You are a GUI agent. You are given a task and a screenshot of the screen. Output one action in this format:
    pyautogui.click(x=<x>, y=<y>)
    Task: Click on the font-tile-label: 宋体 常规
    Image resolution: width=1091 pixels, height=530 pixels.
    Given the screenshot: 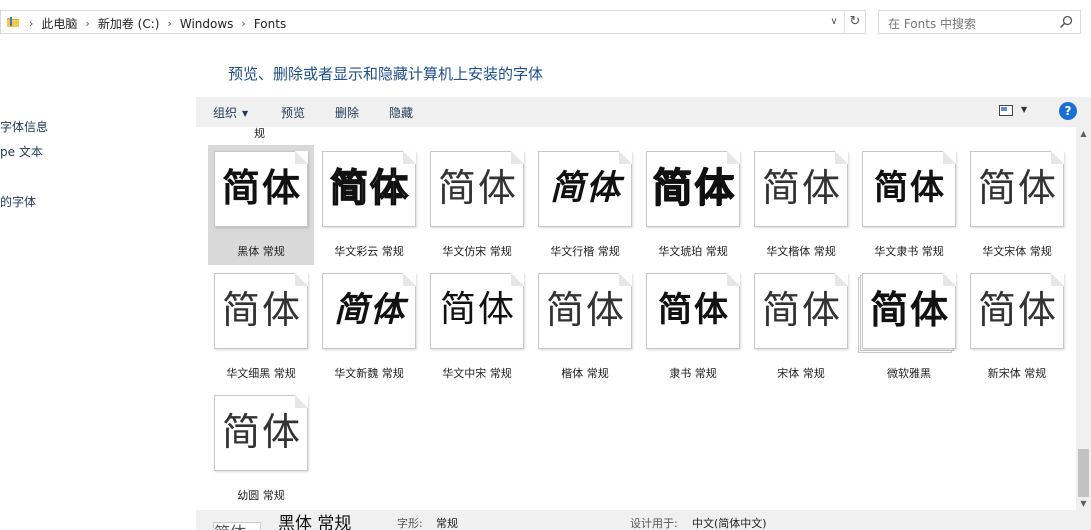 What is the action you would take?
    pyautogui.click(x=801, y=373)
    